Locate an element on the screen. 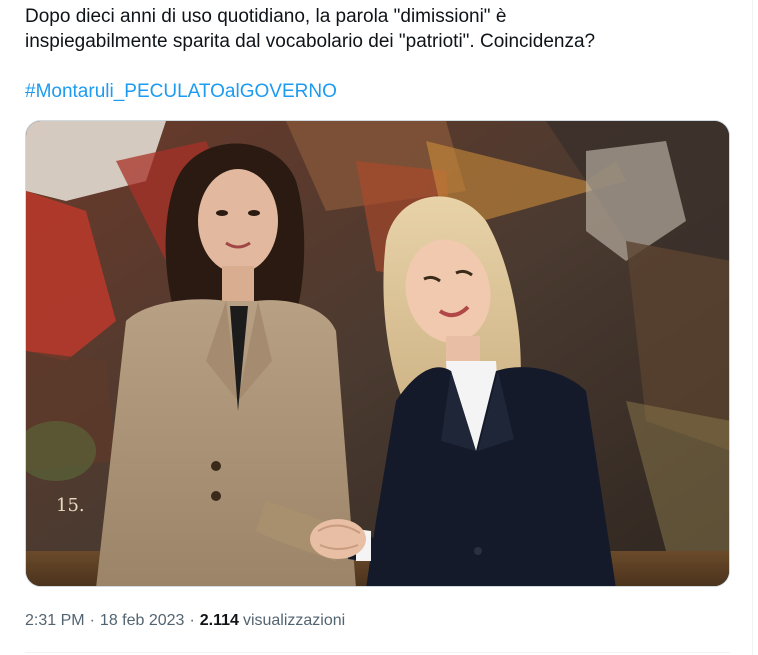 Image resolution: width=758 pixels, height=655 pixels. tweet-meta: 2:31 PM · 18 feb 2023 · 2.114 visualizzazioni is located at coordinates (185, 621).